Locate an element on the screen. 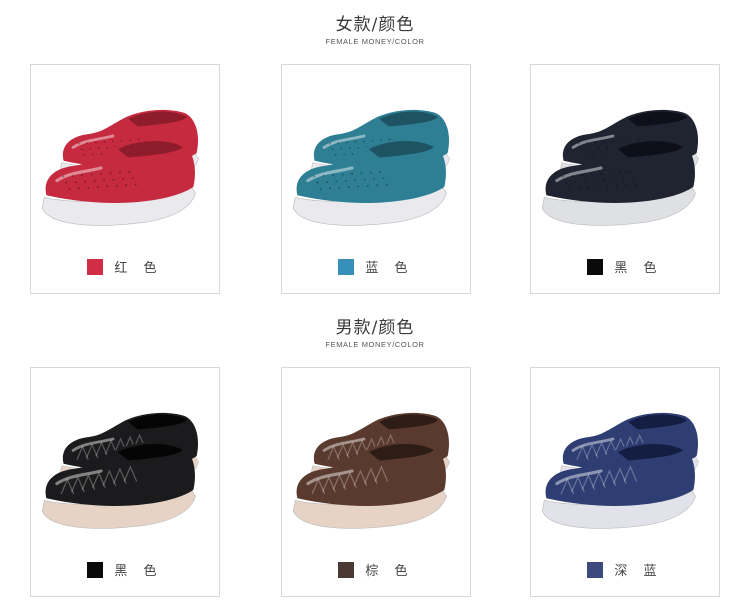 The image size is (750, 607). color-label: 黑 色 is located at coordinates (625, 266).